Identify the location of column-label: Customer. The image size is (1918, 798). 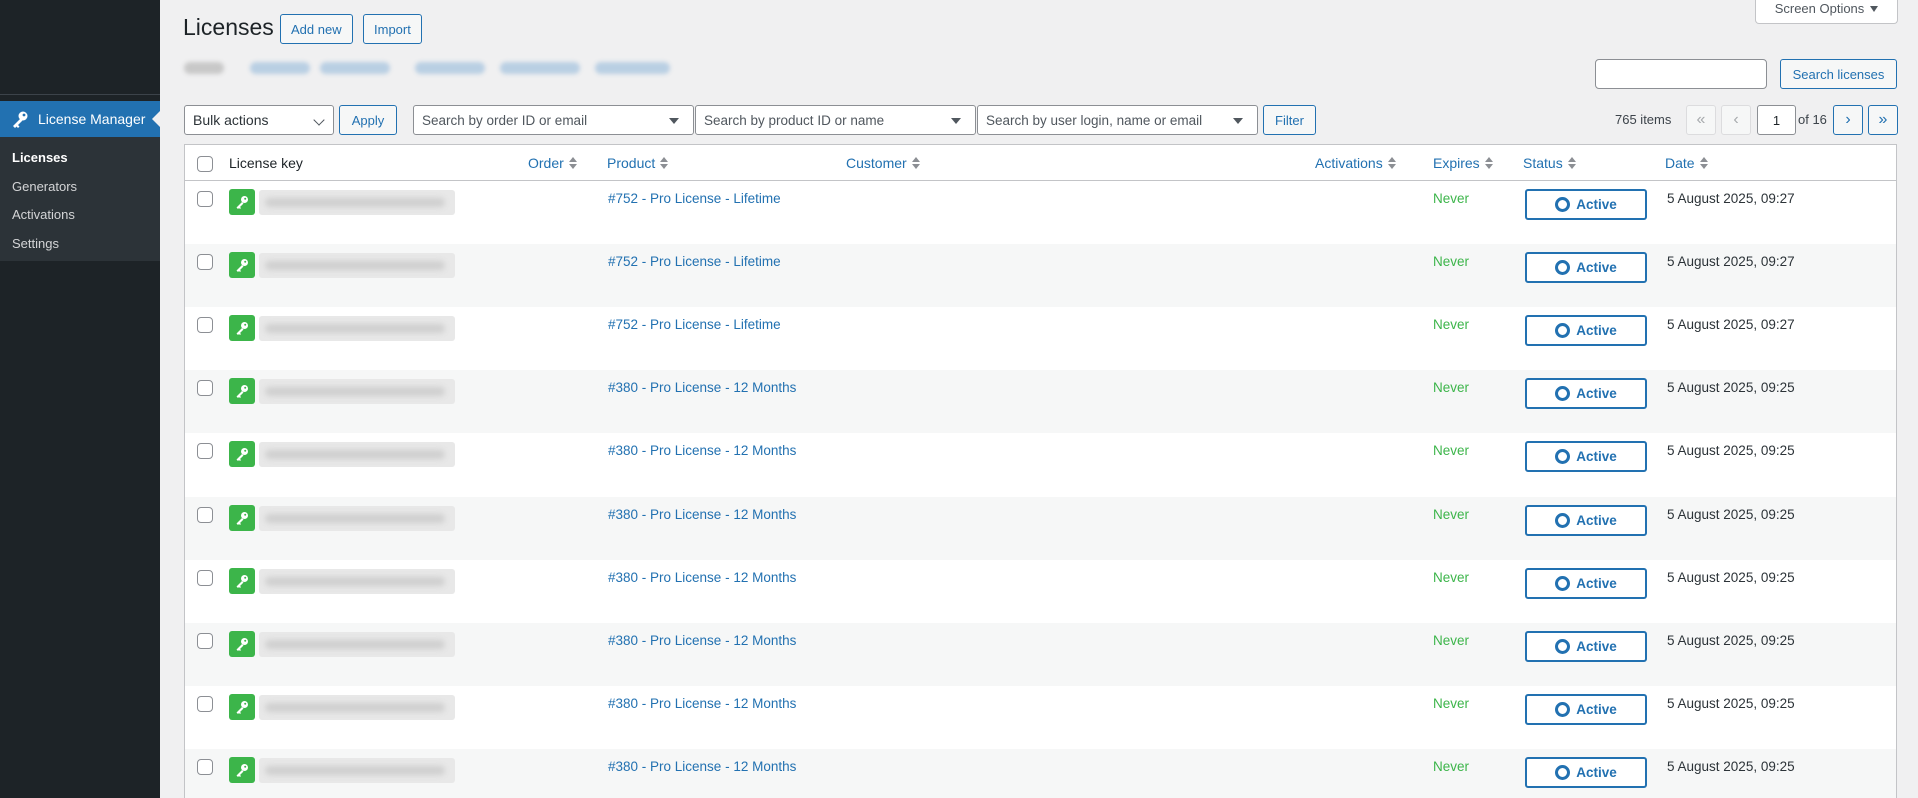
(876, 163).